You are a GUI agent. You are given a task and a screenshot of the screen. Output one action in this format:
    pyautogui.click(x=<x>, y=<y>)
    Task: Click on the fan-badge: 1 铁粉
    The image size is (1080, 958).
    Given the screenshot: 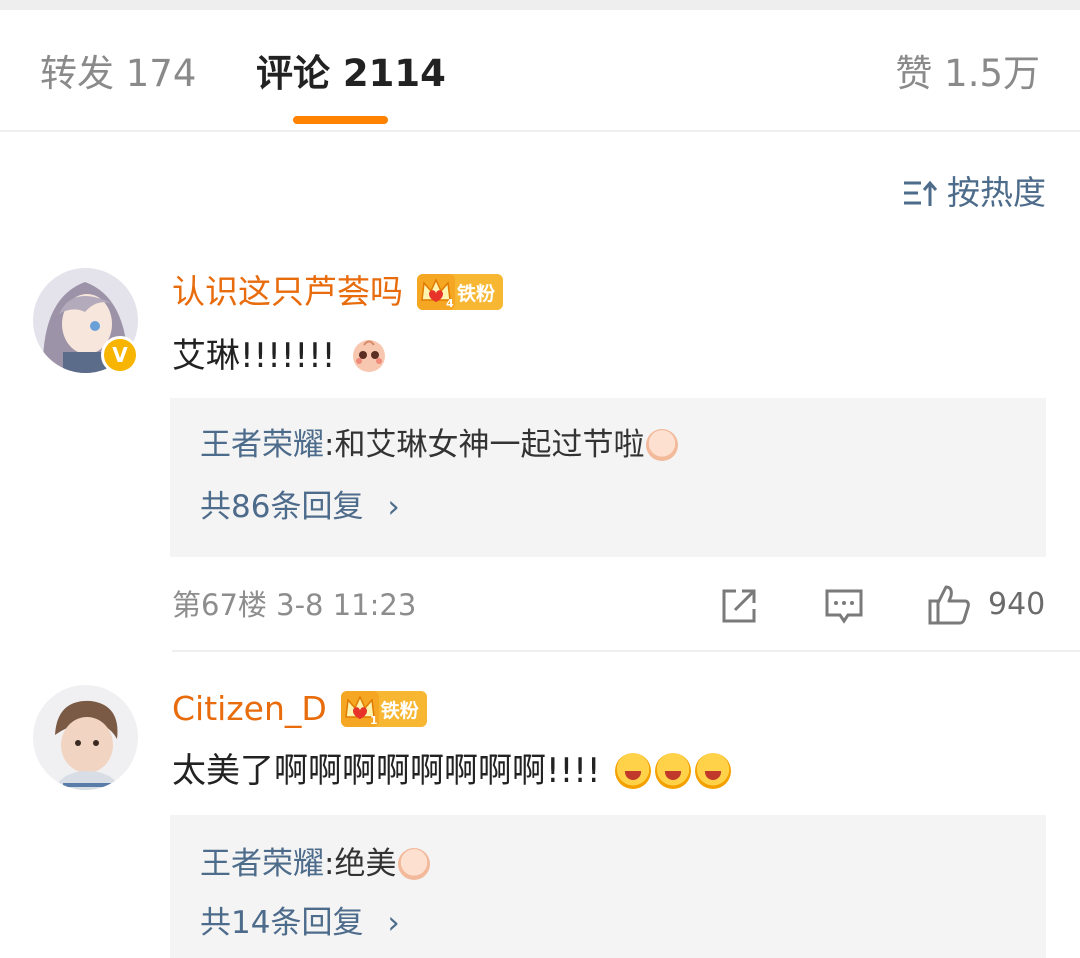 What is the action you would take?
    pyautogui.click(x=383, y=709)
    